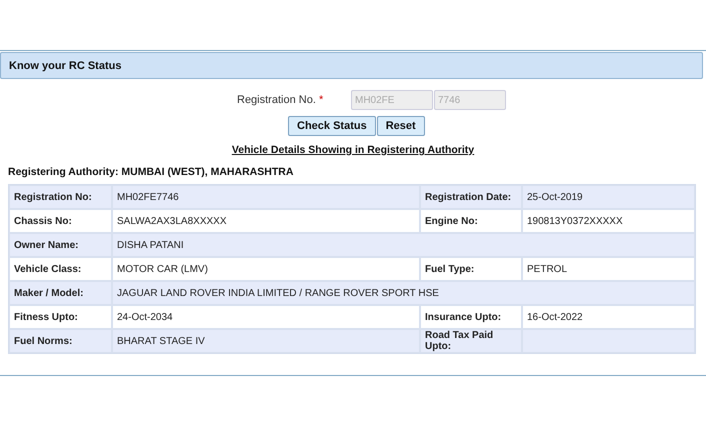  I want to click on table-cell: Registration Date:, so click(471, 197).